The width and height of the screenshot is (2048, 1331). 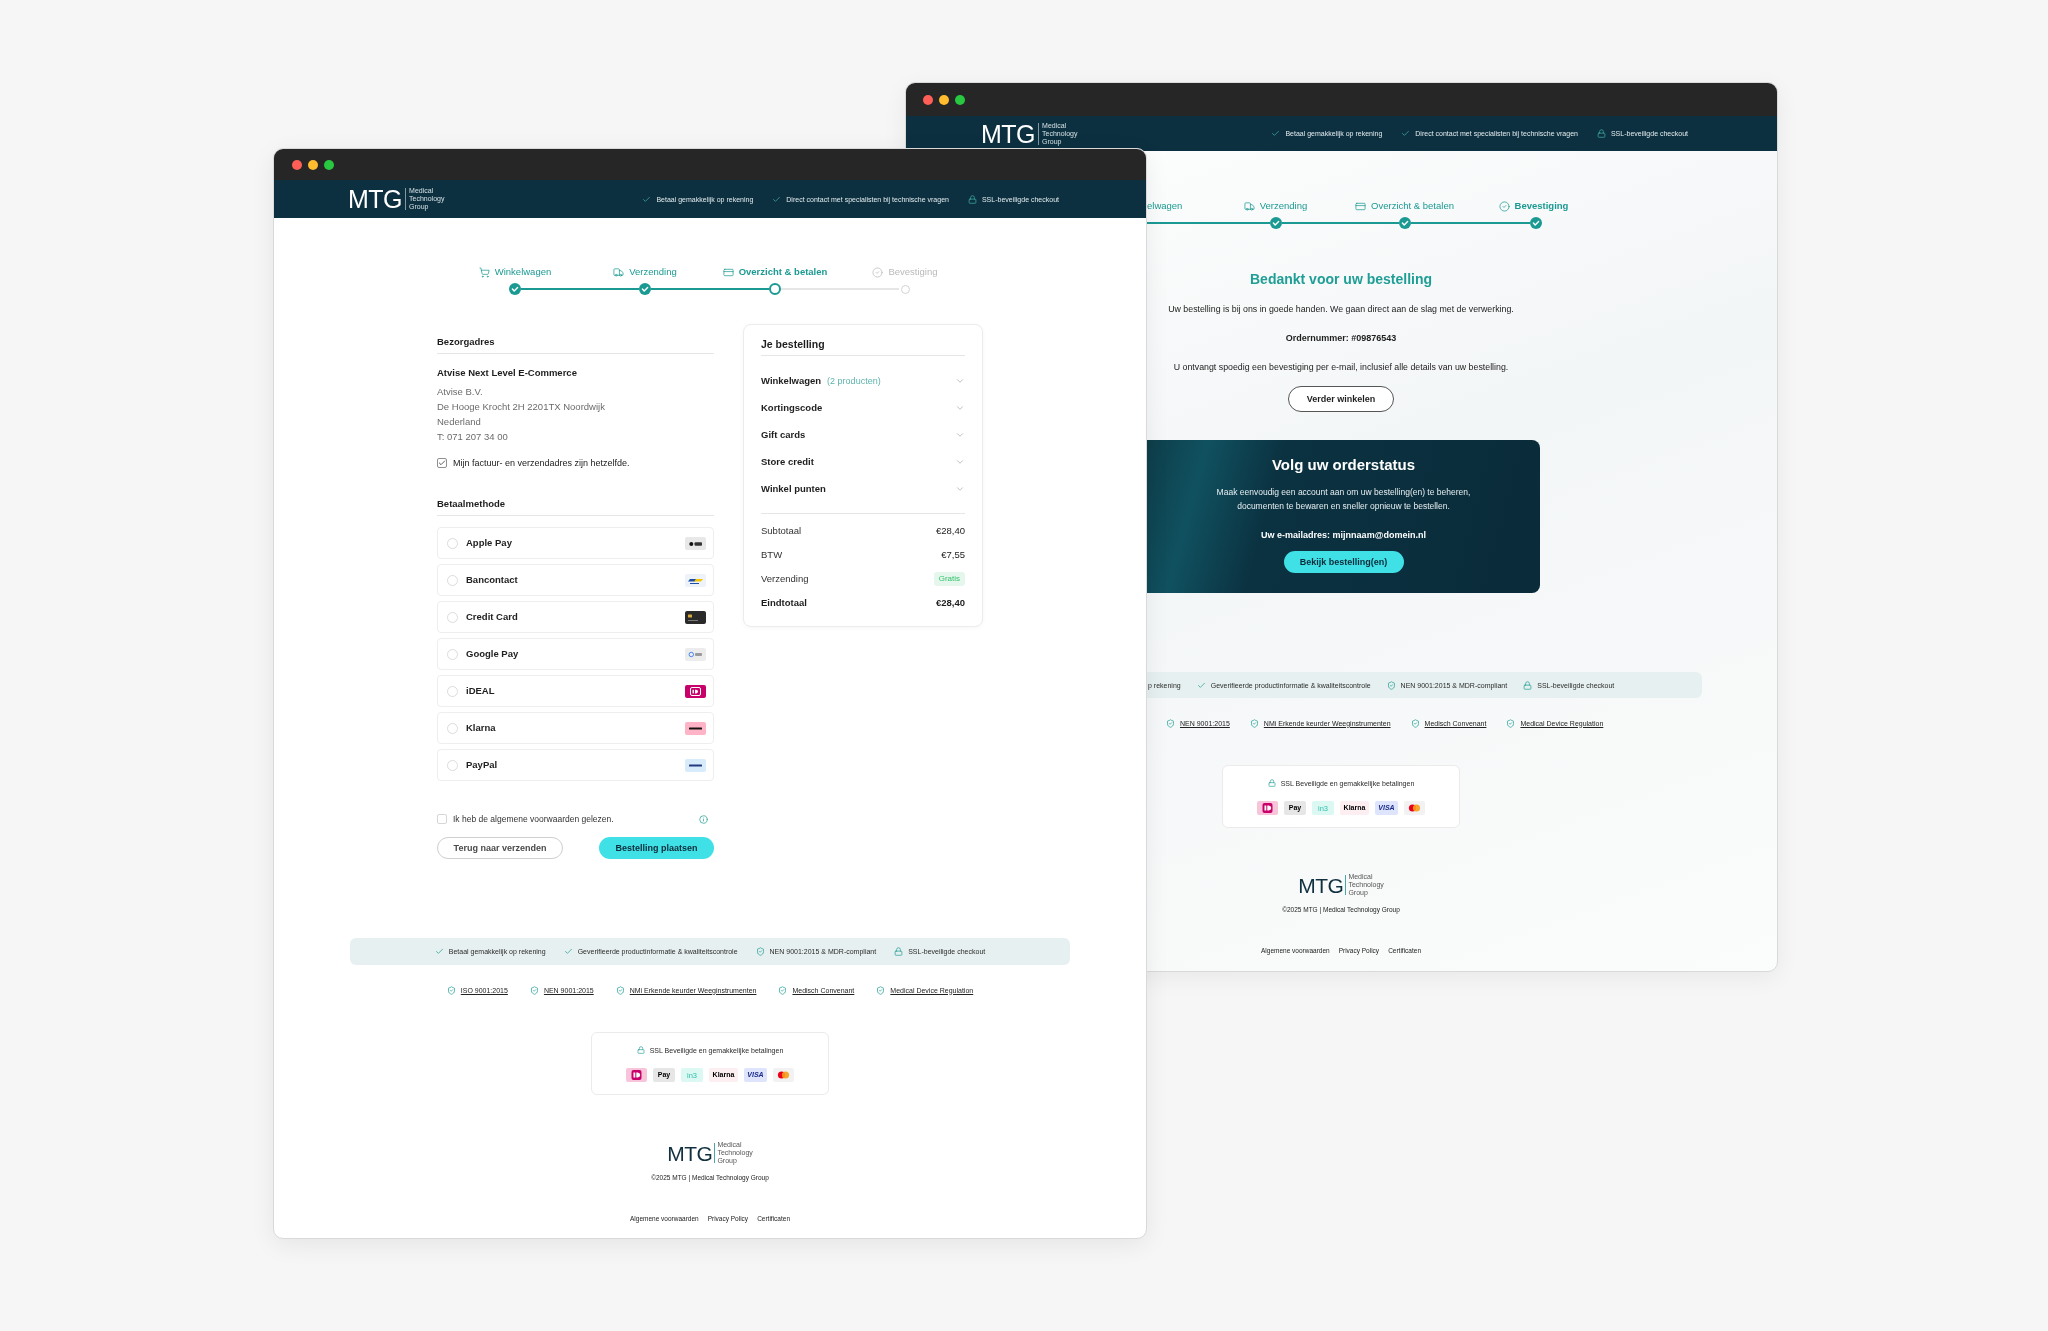 What do you see at coordinates (792, 407) in the screenshot?
I see `accordion-label: Kortingscode` at bounding box center [792, 407].